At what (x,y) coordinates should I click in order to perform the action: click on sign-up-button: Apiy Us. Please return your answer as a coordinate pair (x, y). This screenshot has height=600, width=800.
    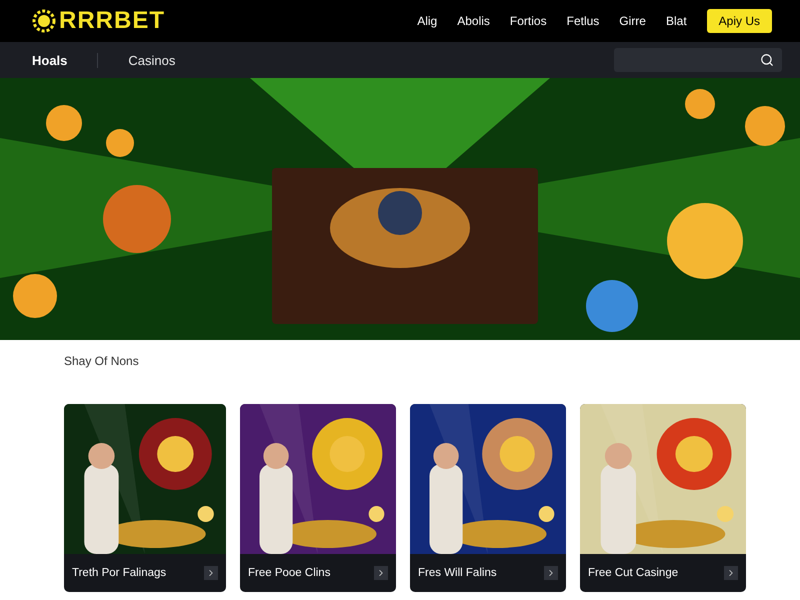
    Looking at the image, I should click on (739, 21).